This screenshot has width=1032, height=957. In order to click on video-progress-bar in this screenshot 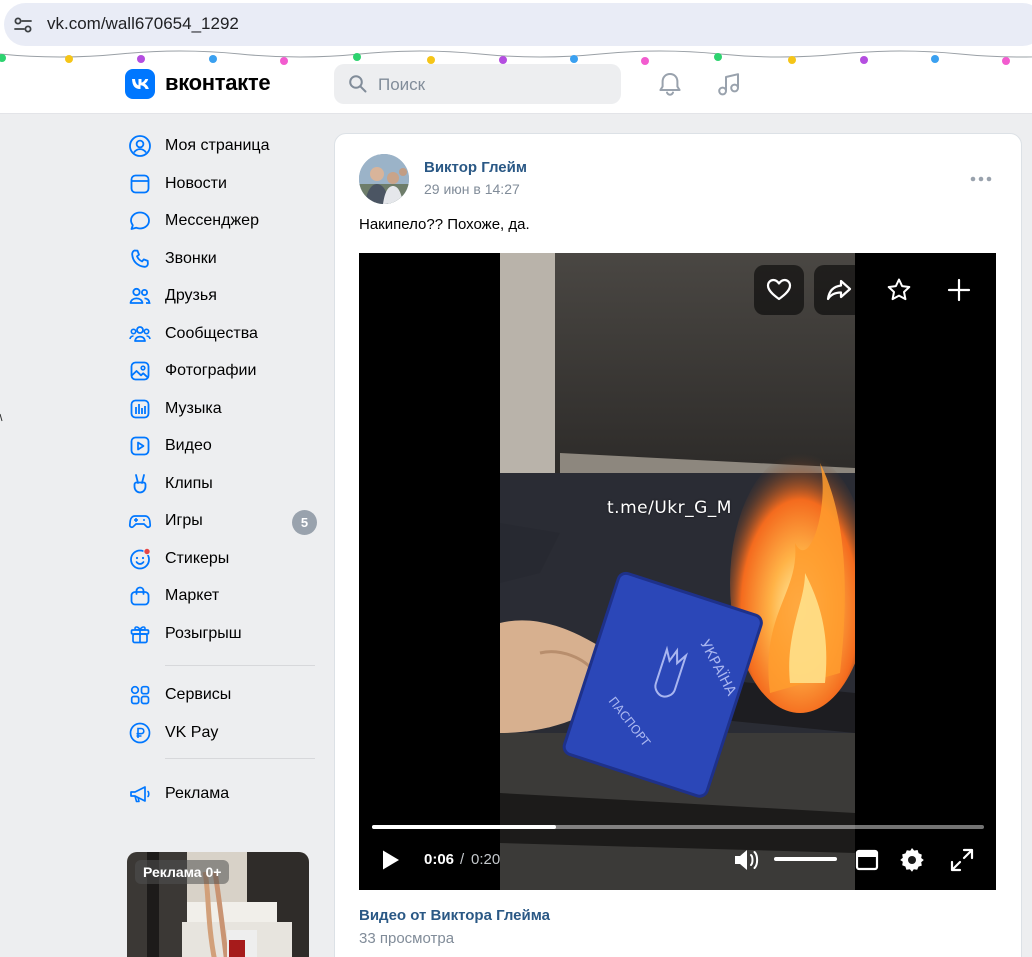, I will do `click(678, 827)`.